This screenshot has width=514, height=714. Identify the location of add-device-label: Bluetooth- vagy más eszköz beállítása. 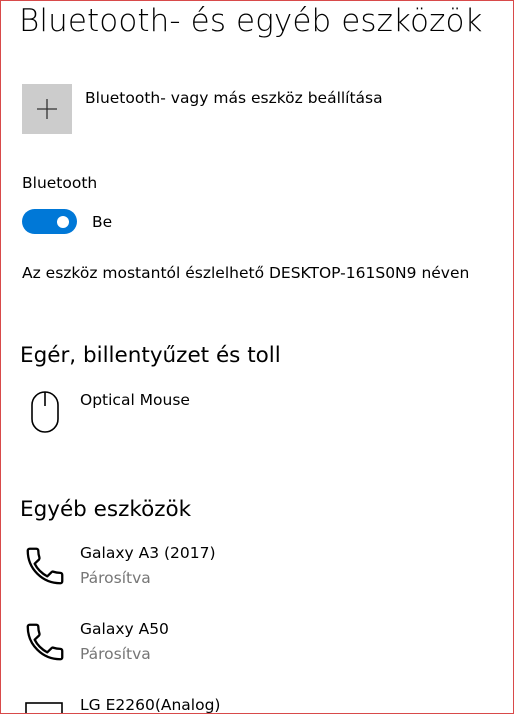
(234, 98).